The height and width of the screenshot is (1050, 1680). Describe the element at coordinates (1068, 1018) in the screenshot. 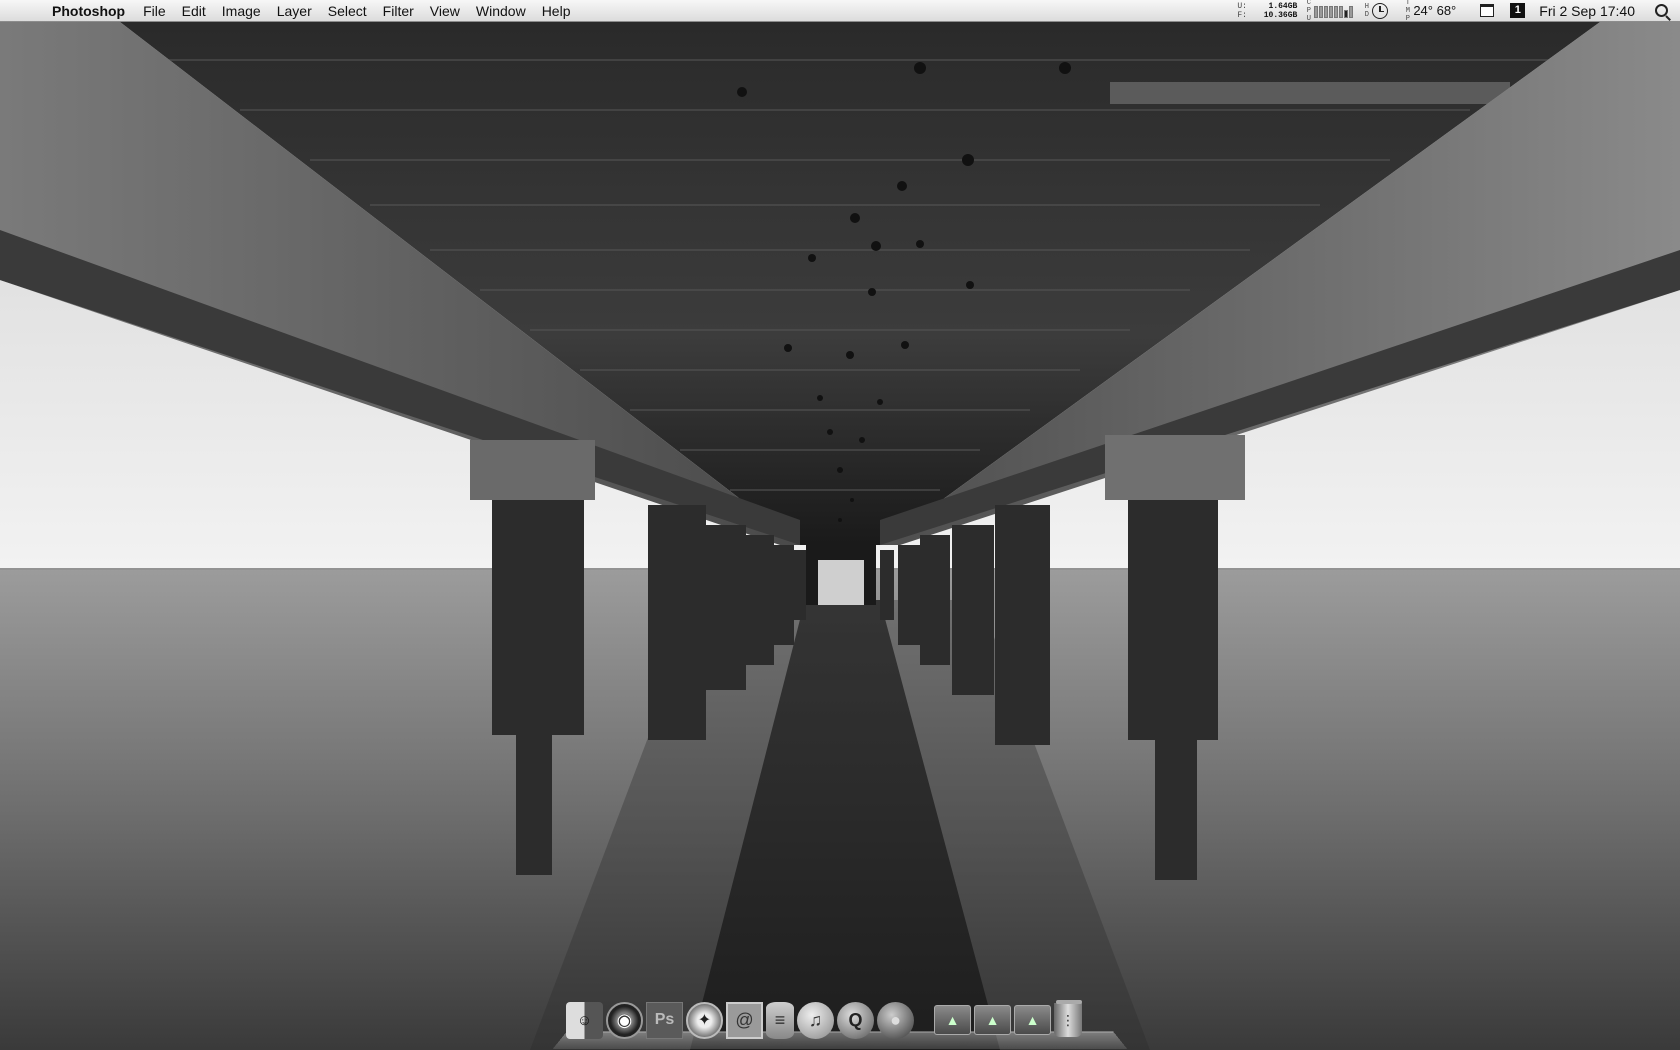

I see `dock-trash-icon: ⋮` at that location.